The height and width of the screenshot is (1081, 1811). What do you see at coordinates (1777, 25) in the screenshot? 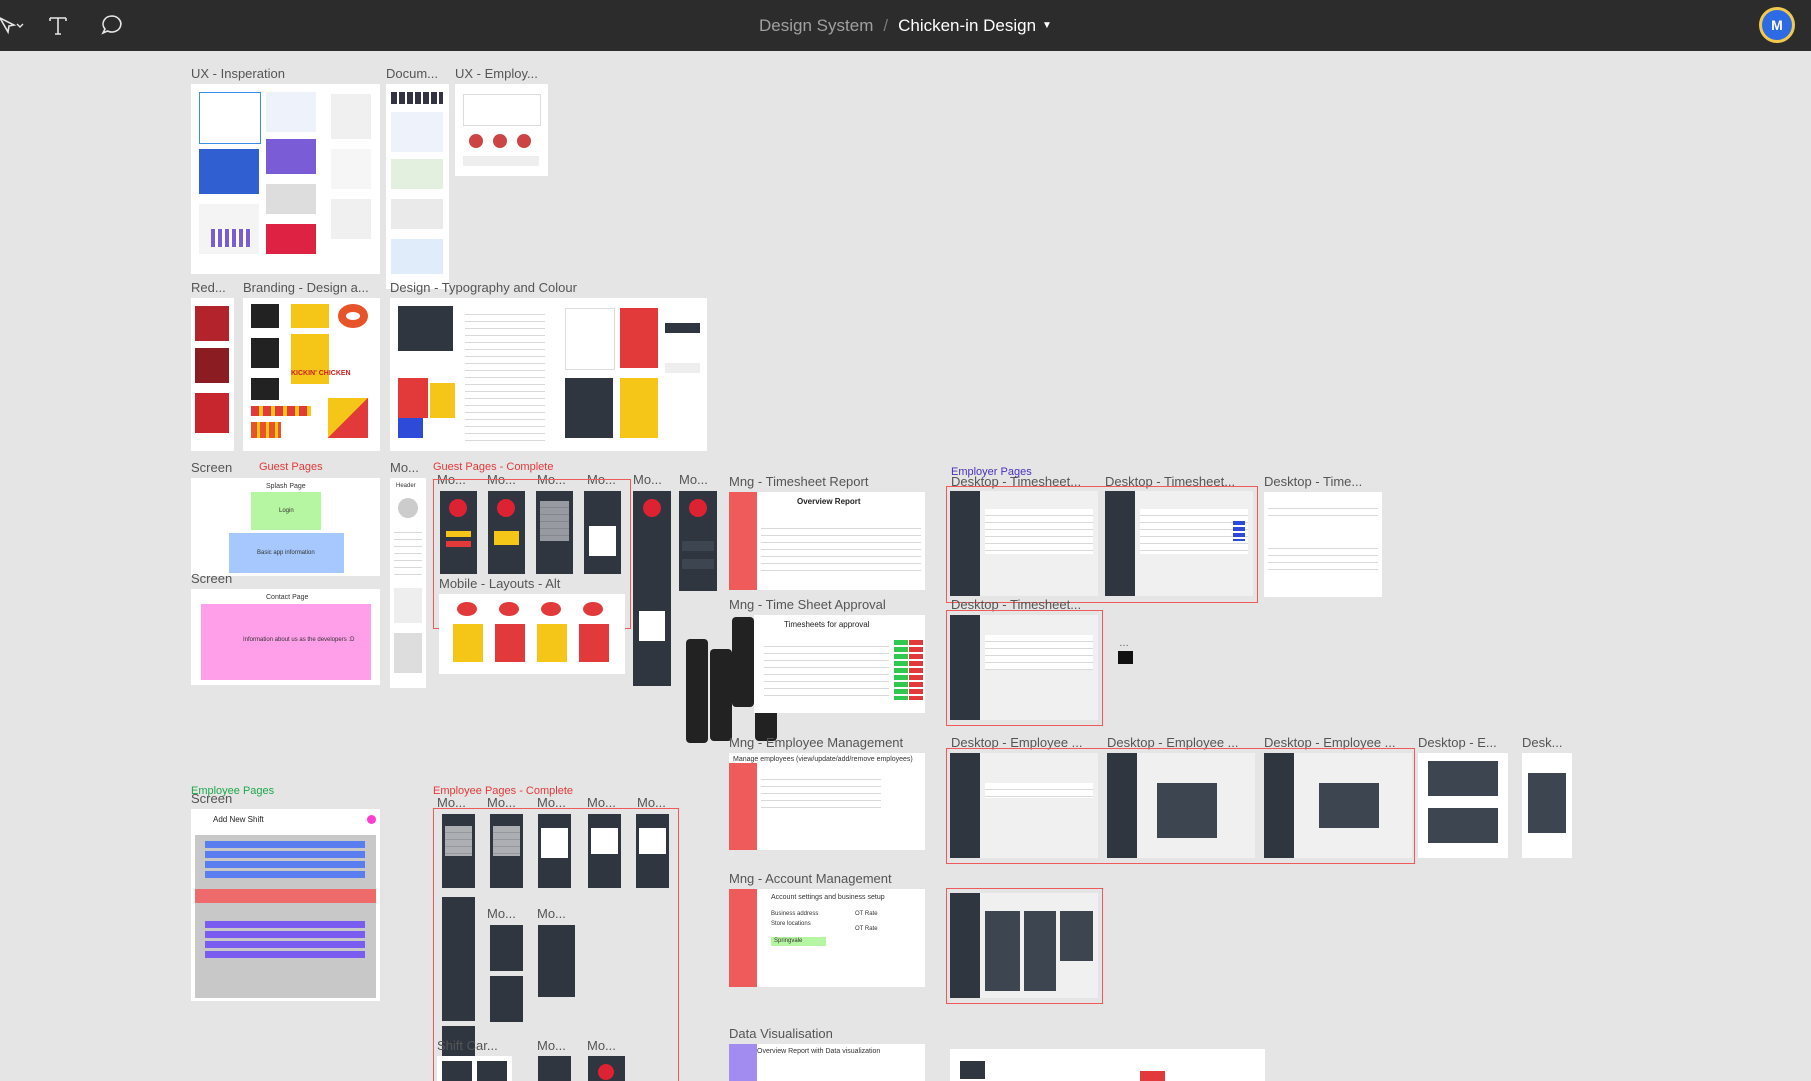
I see `avatar: M` at bounding box center [1777, 25].